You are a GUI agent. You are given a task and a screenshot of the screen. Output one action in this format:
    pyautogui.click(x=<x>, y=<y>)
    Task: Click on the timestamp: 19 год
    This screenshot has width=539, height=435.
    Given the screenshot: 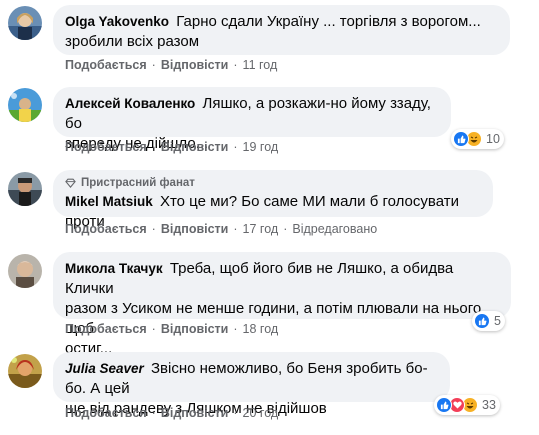 What is the action you would take?
    pyautogui.click(x=261, y=147)
    